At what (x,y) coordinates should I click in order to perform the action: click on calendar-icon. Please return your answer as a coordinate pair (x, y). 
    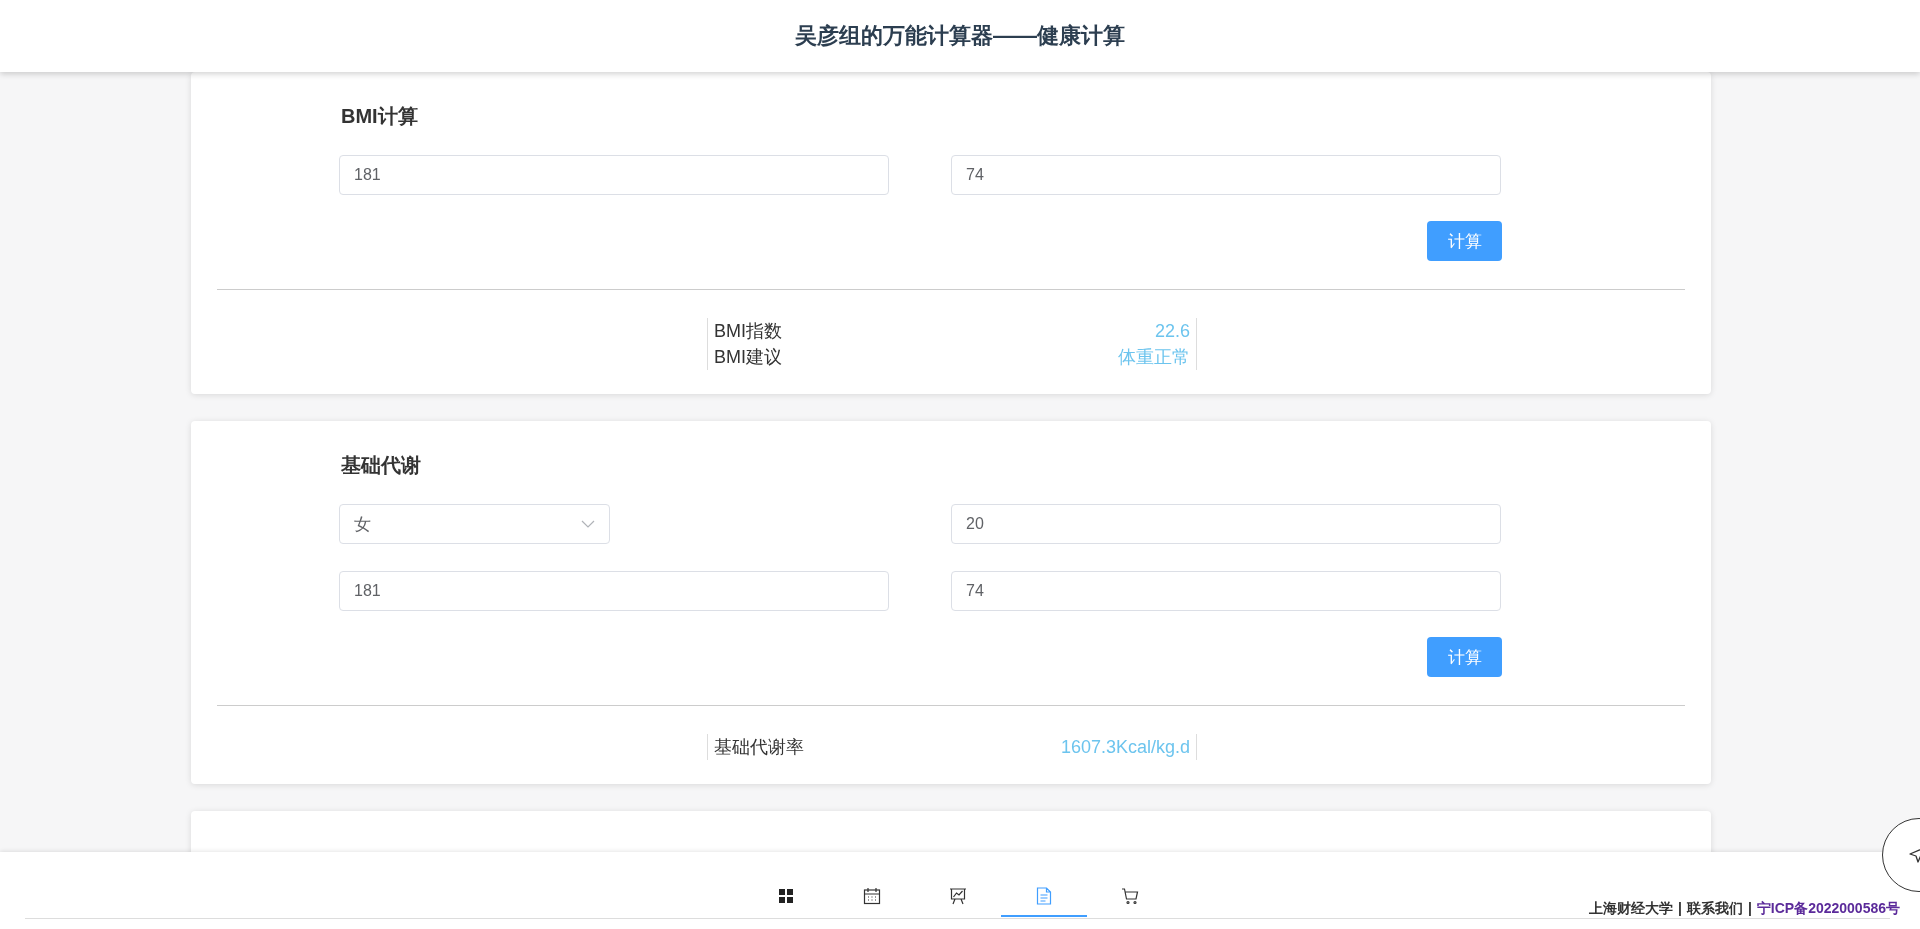
    Looking at the image, I should click on (872, 895).